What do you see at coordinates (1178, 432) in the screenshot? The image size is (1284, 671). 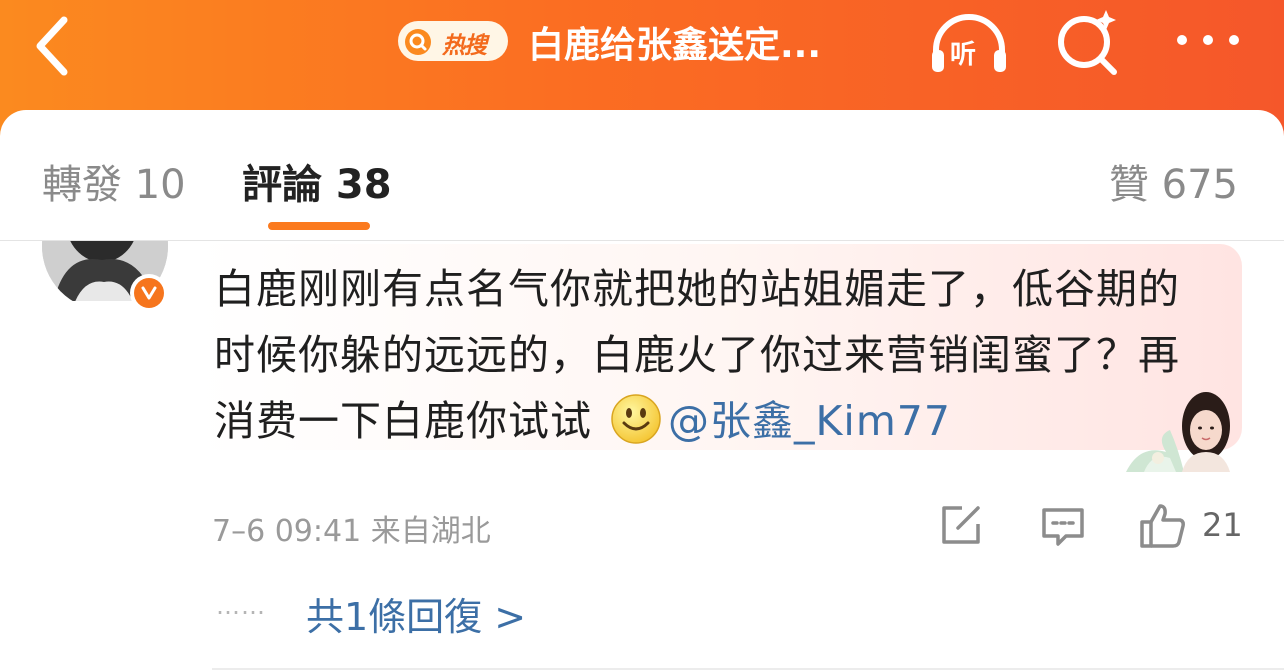 I see `bubble-decoration-avatar` at bounding box center [1178, 432].